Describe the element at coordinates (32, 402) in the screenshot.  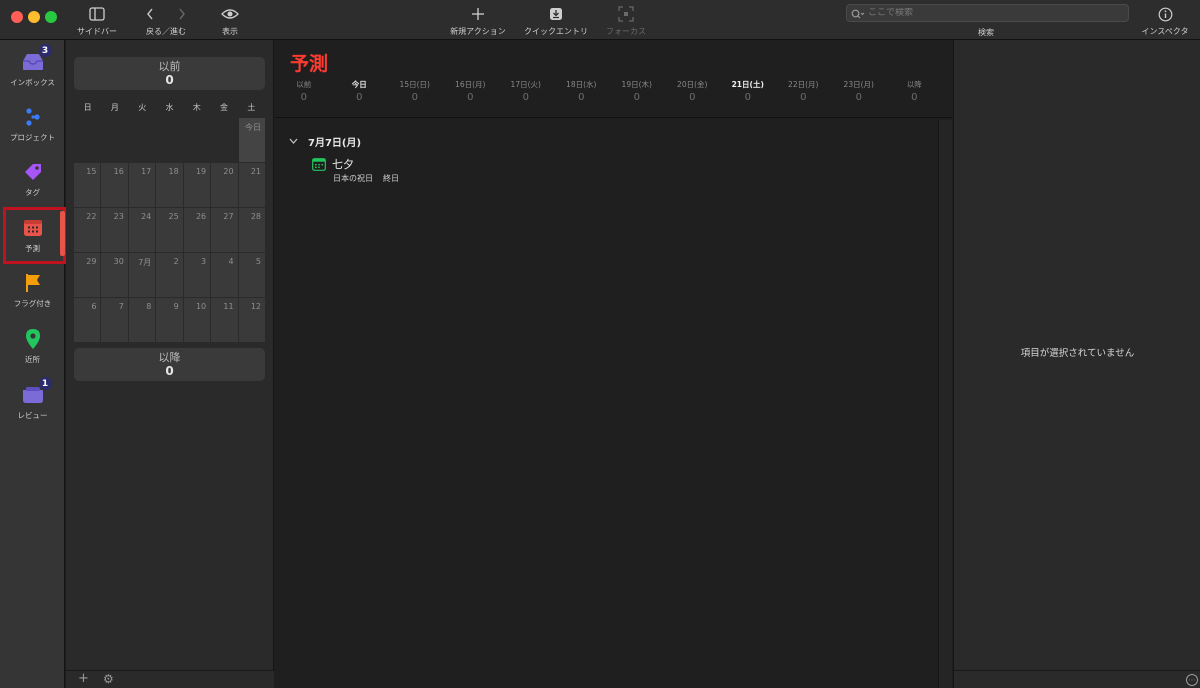
I see `nav-item-review: 1 レビュー` at that location.